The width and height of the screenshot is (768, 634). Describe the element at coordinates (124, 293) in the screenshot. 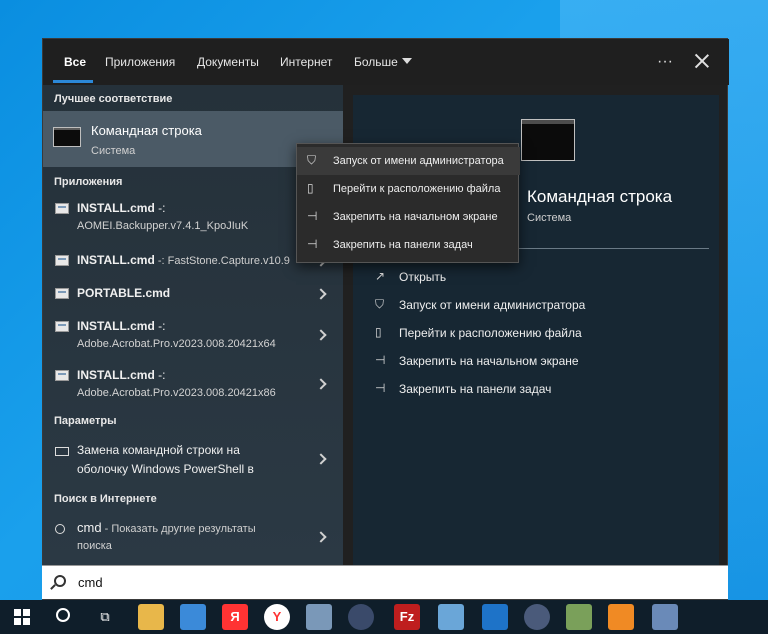

I see `item-name: PORTABLE.cmd` at that location.